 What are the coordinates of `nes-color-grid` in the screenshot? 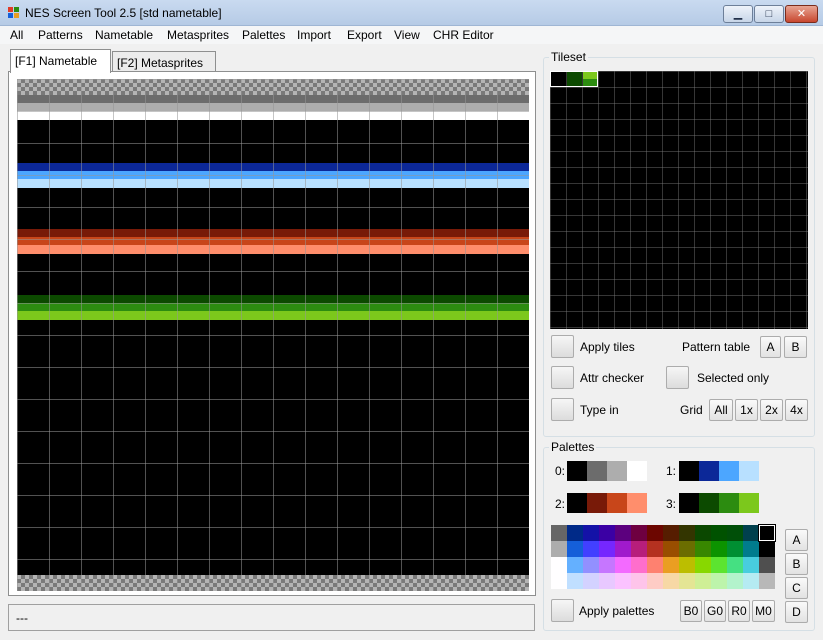 It's located at (663, 556).